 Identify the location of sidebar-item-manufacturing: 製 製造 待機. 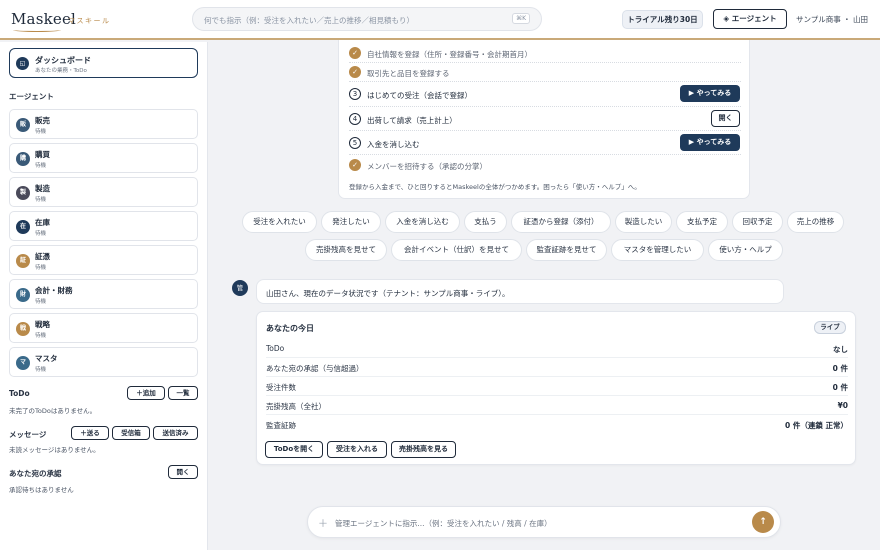
(103, 192).